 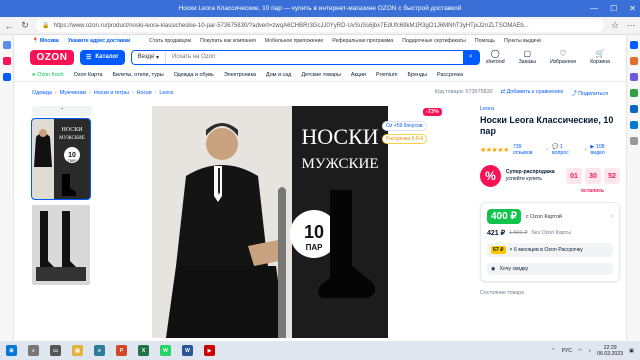 I want to click on profile-button: ◯ sherood, so click(x=495, y=57).